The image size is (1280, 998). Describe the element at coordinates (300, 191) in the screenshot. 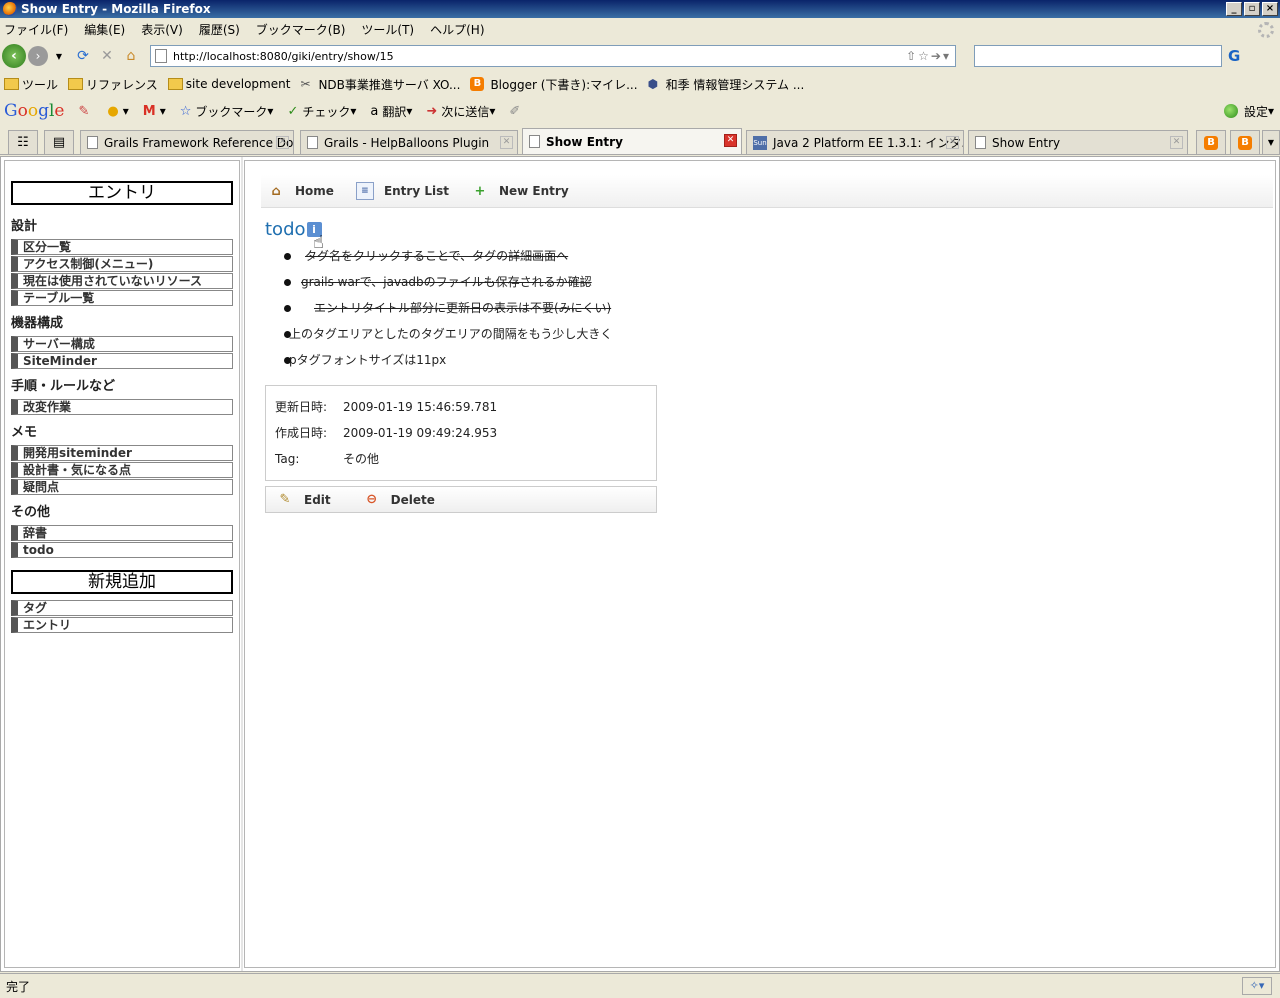

I see `home-link: ⌂ Home` at that location.